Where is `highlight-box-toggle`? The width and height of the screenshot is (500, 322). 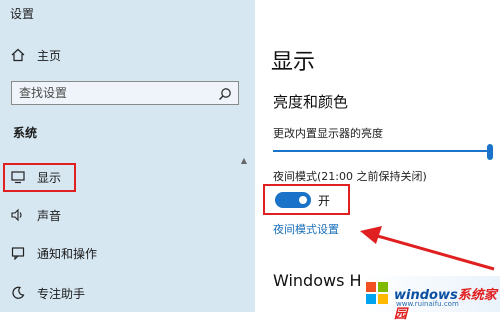 highlight-box-toggle is located at coordinates (306, 199).